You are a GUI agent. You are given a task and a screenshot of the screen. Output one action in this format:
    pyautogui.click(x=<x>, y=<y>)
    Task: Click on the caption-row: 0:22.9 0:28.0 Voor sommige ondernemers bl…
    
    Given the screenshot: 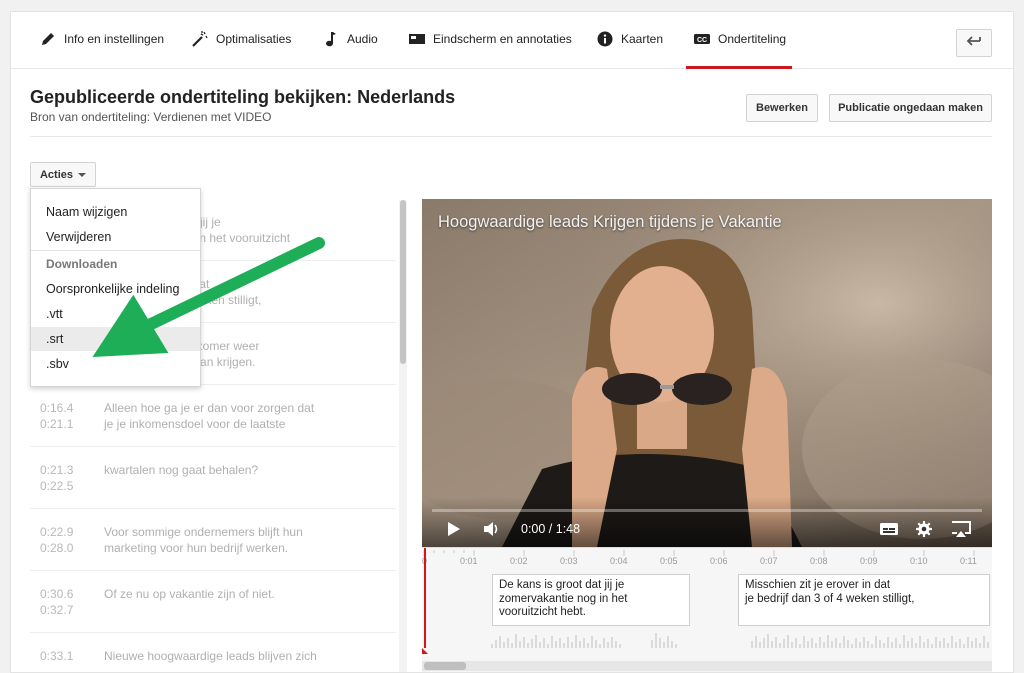 What is the action you would take?
    pyautogui.click(x=213, y=540)
    